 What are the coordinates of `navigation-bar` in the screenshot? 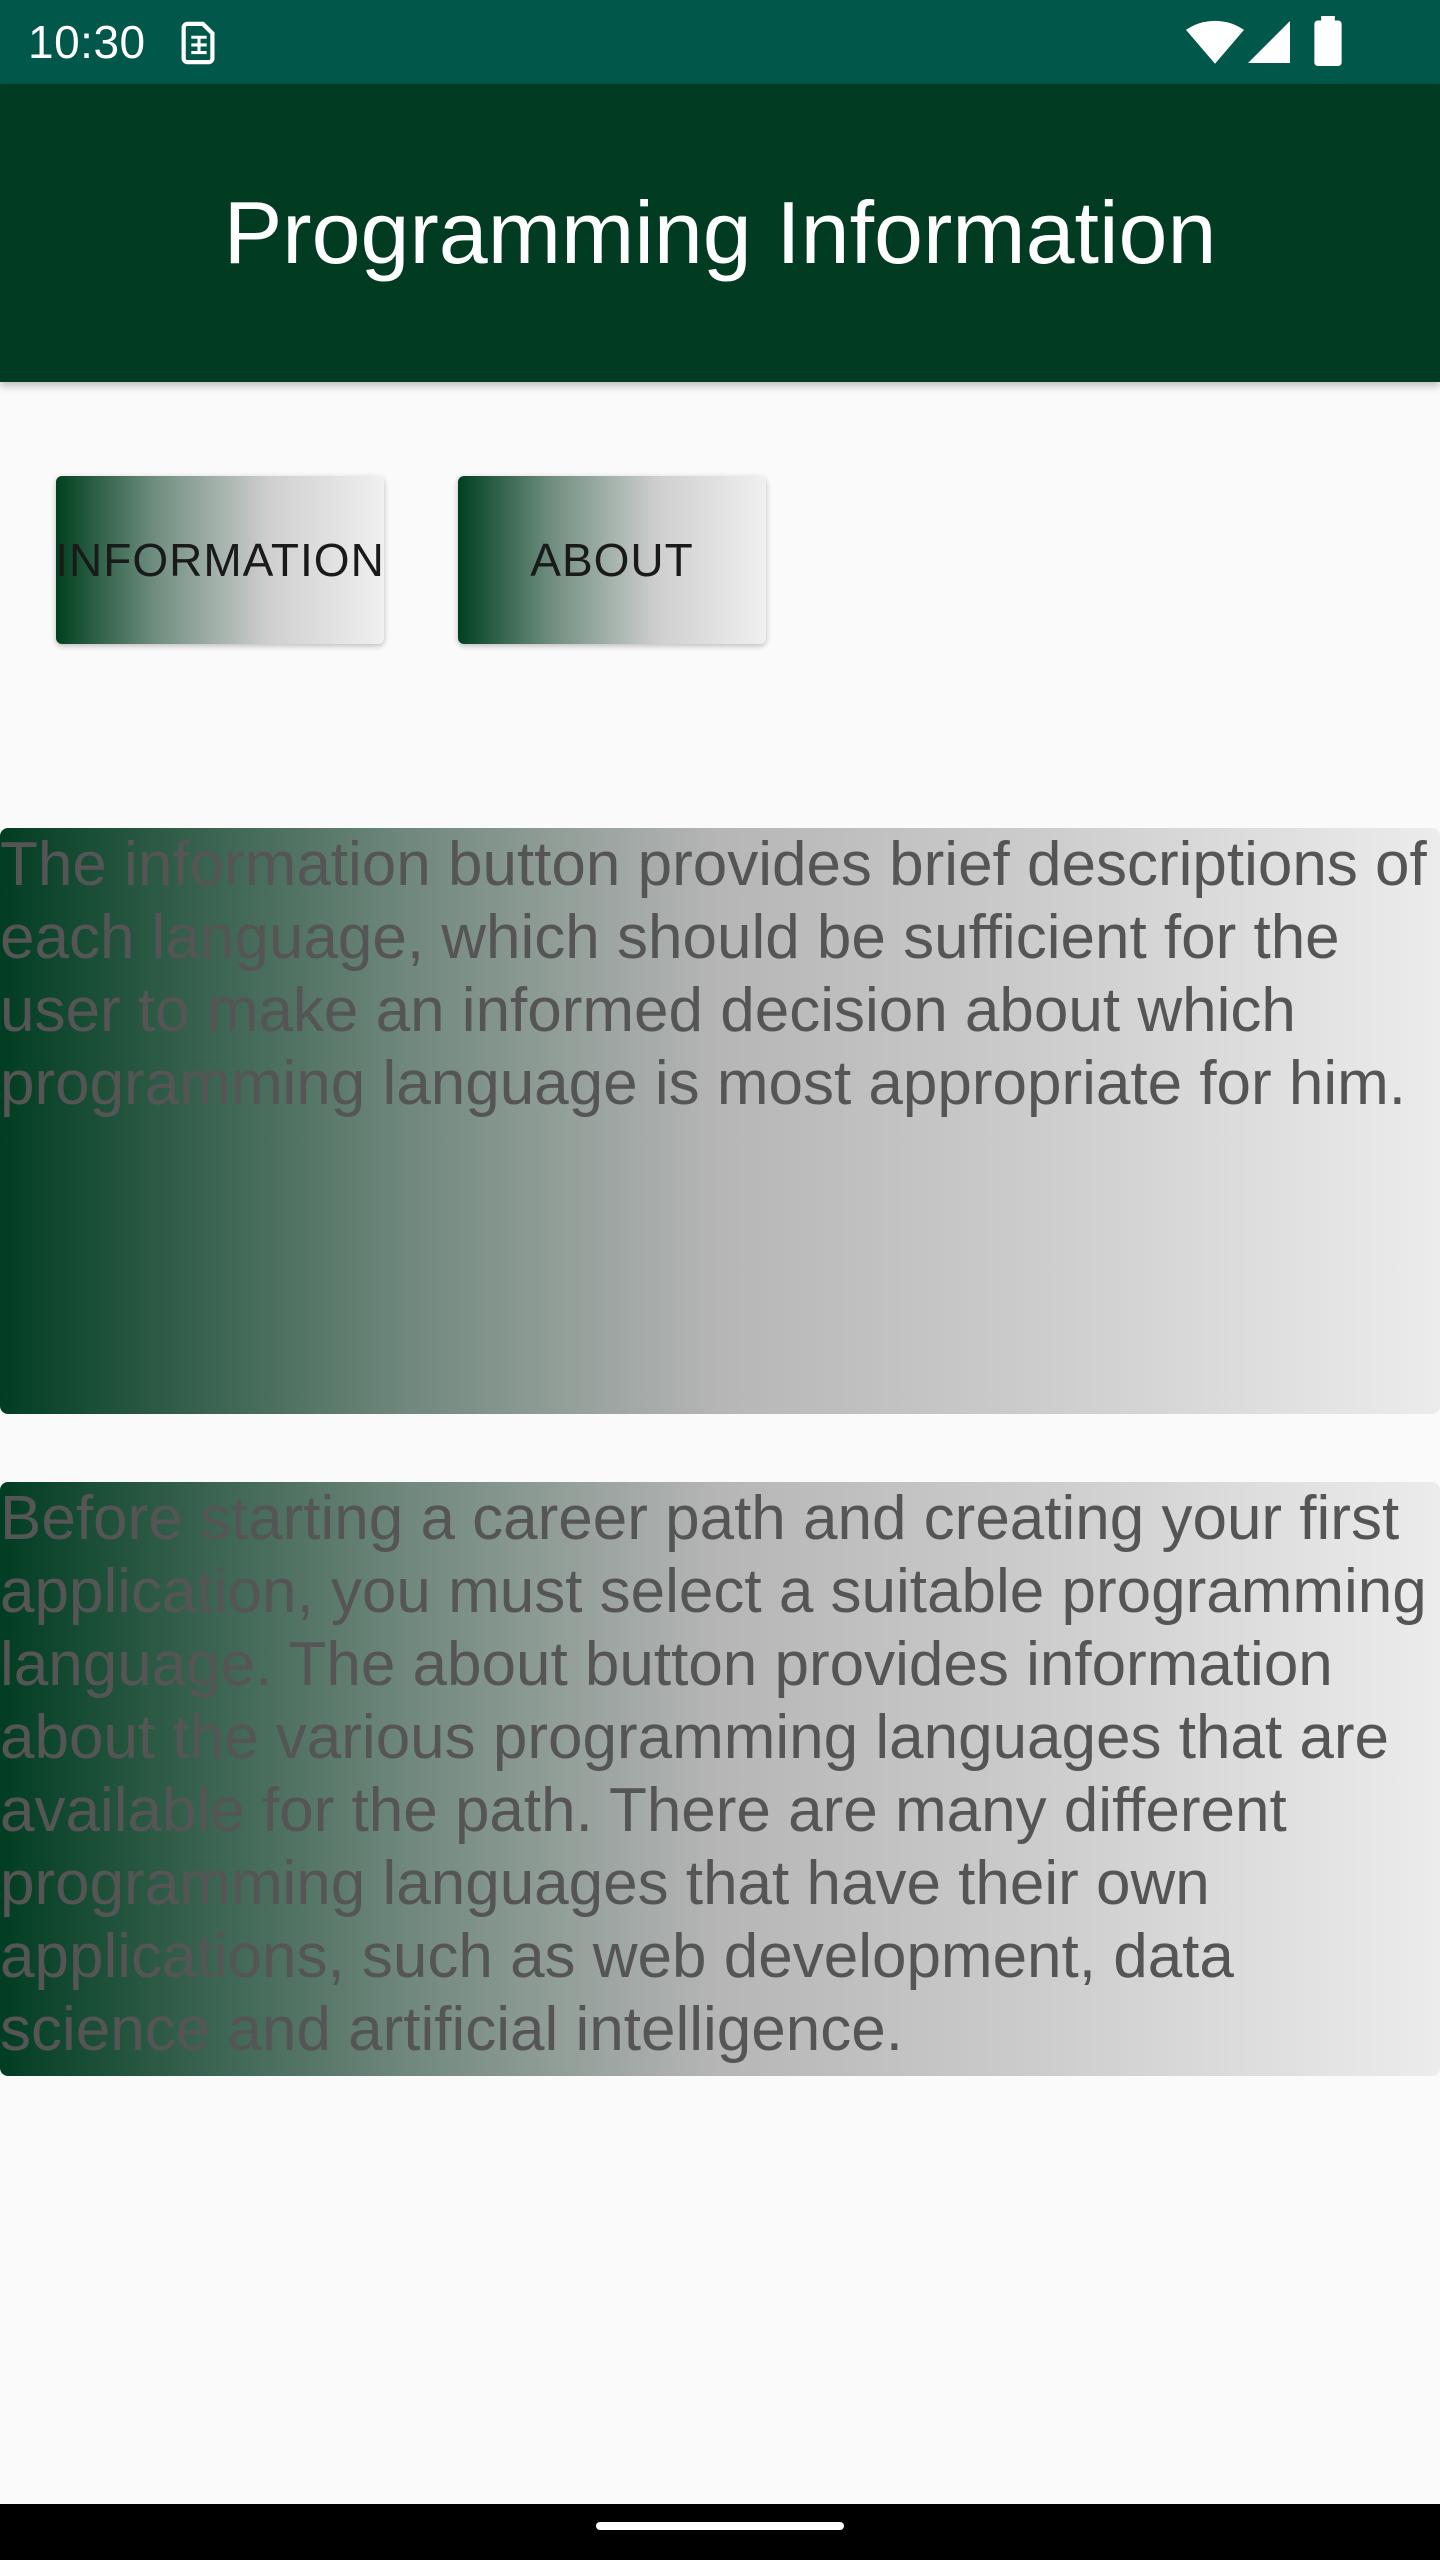 It's located at (720, 2532).